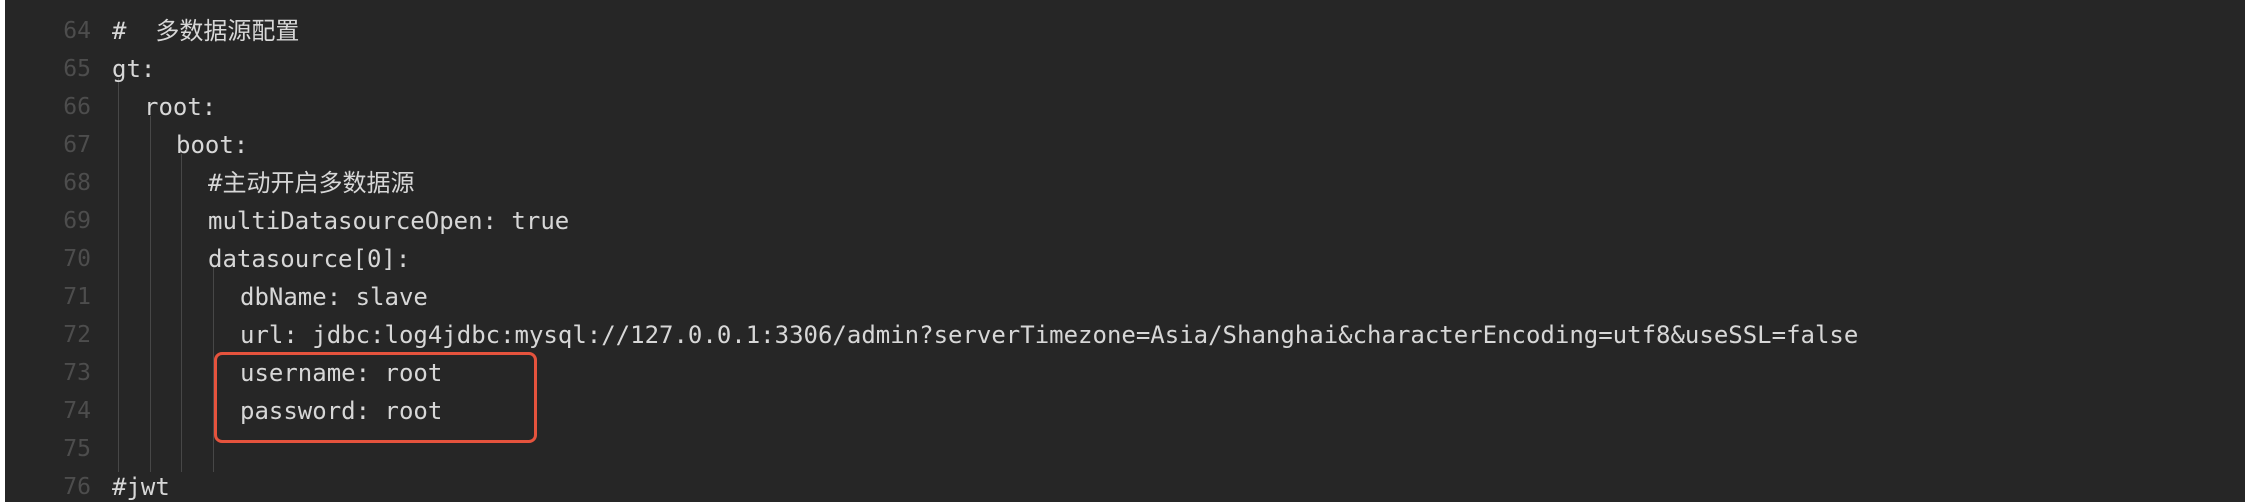 This screenshot has width=2250, height=502. Describe the element at coordinates (375, 397) in the screenshot. I see `credentials-highlight-box` at that location.